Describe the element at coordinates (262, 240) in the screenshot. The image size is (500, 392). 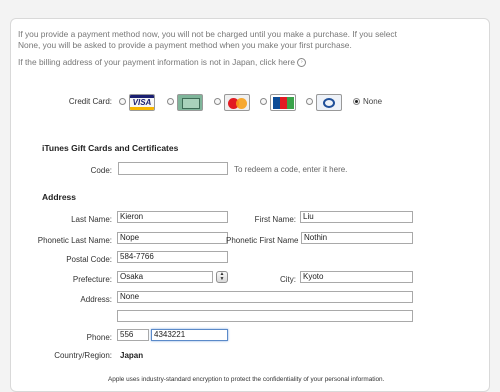
I see `phonetic-first-name-label: Phonetic First Name` at that location.